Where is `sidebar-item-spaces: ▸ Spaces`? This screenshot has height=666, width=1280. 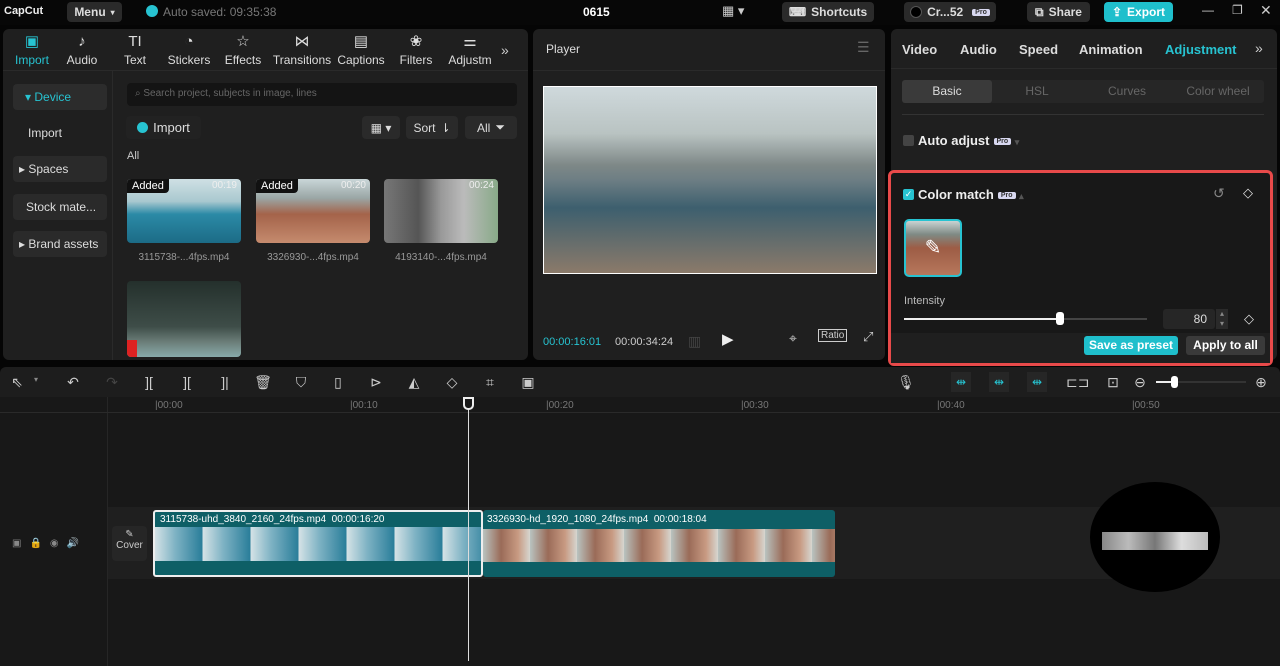 sidebar-item-spaces: ▸ Spaces is located at coordinates (60, 169).